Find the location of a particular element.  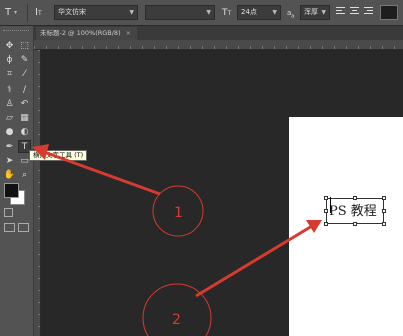

annotation-label-1: 1 is located at coordinates (178, 213).